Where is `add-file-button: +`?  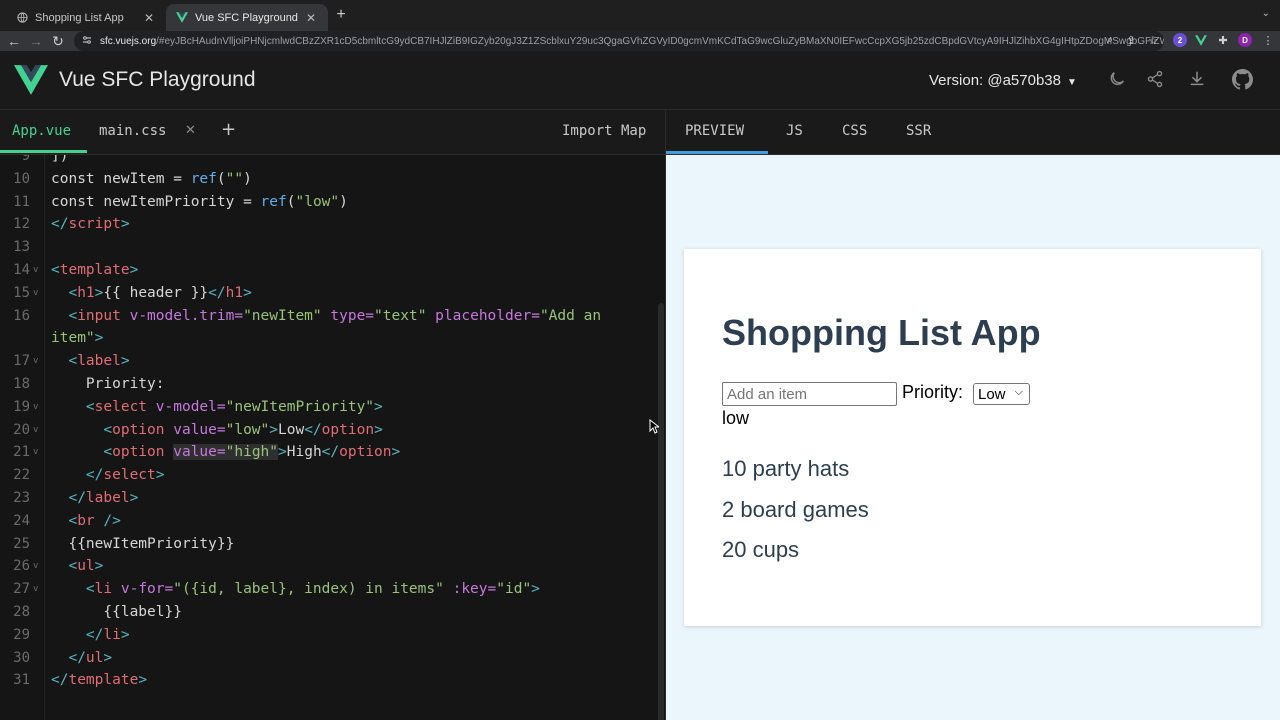
add-file-button: + is located at coordinates (228, 129).